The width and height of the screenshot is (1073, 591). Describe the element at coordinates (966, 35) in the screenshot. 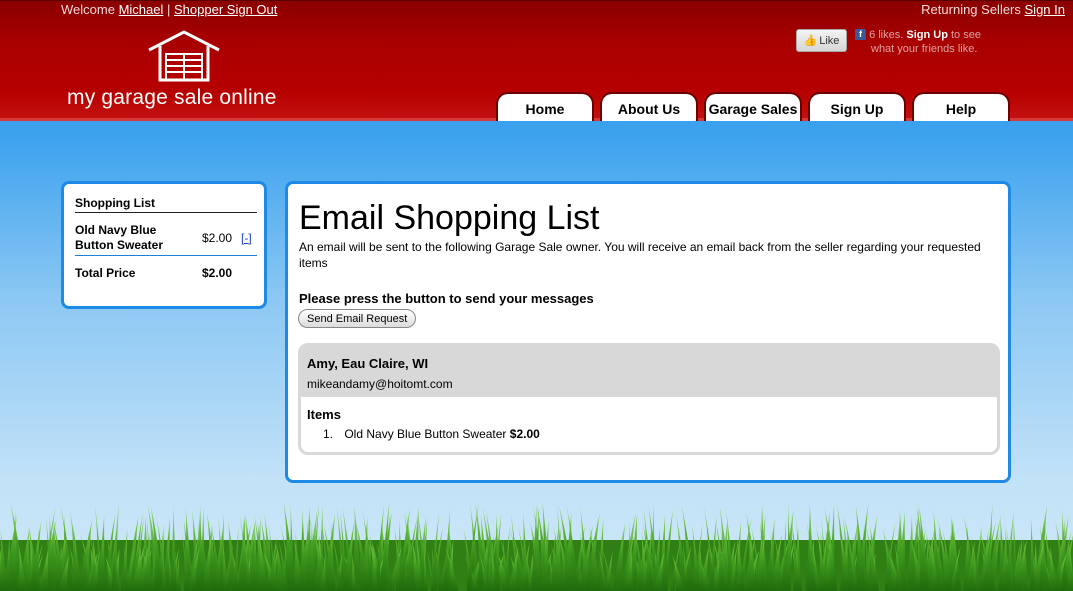

I see `likes-suffix: to see` at that location.